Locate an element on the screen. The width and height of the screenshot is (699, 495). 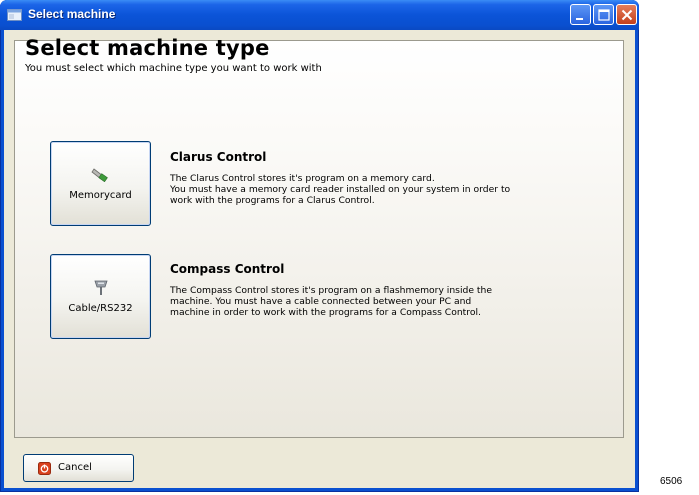
maximize-icon is located at coordinates (604, 15).